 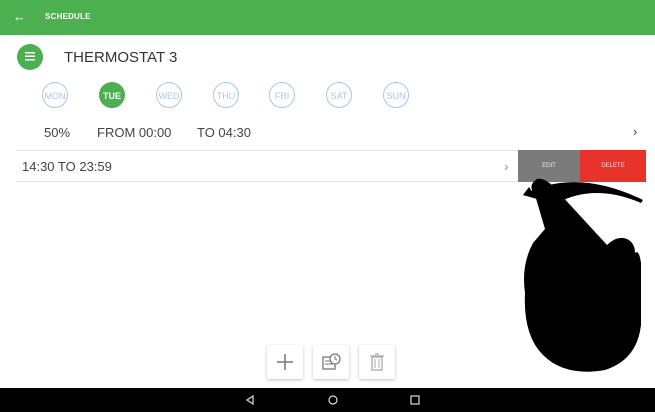 I want to click on app-title: SCHEDULE, so click(x=68, y=16).